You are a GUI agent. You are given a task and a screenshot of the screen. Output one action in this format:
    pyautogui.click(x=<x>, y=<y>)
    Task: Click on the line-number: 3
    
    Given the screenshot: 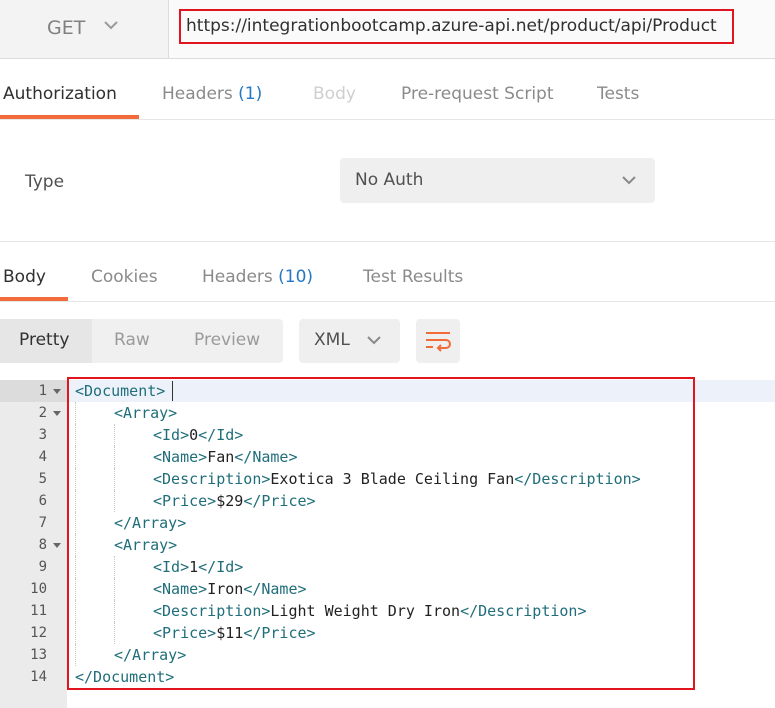 What is the action you would take?
    pyautogui.click(x=42, y=435)
    